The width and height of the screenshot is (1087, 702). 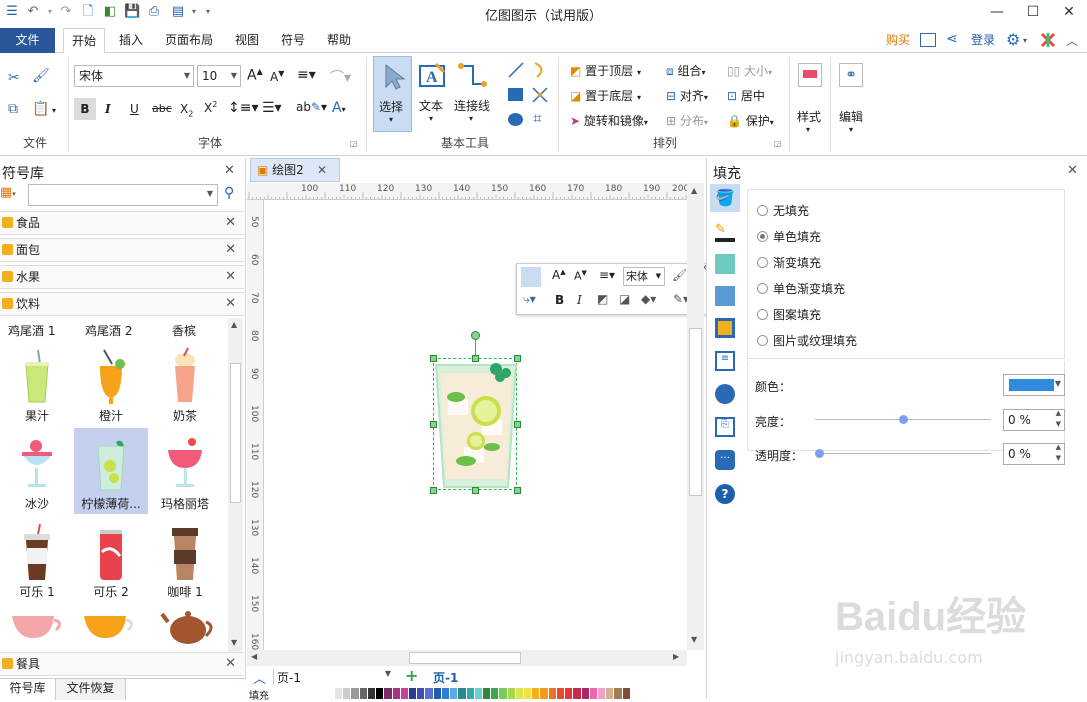 I want to click on crop-tool-icon: ⌗, so click(x=537, y=118).